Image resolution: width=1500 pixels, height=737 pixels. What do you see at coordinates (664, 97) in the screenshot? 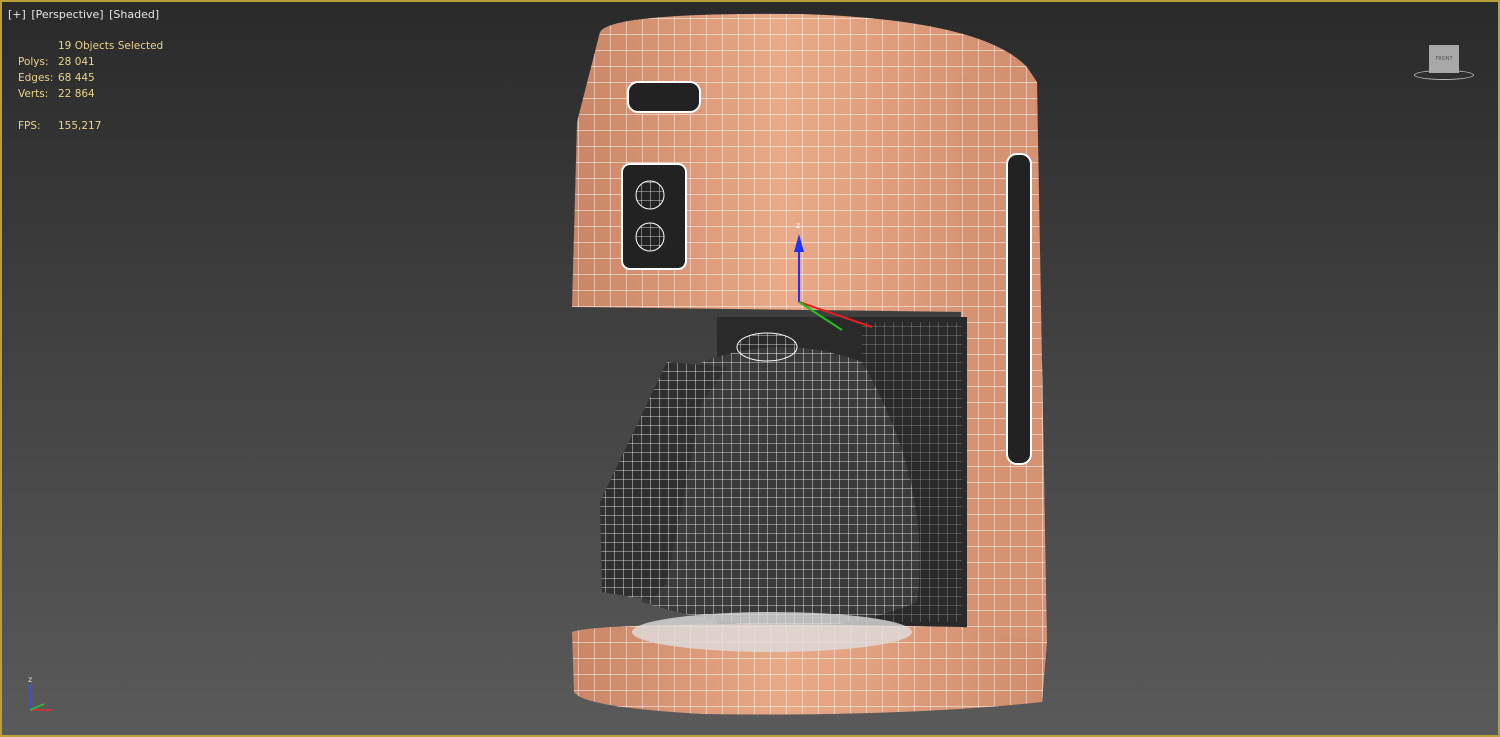
I see `logo-plate` at bounding box center [664, 97].